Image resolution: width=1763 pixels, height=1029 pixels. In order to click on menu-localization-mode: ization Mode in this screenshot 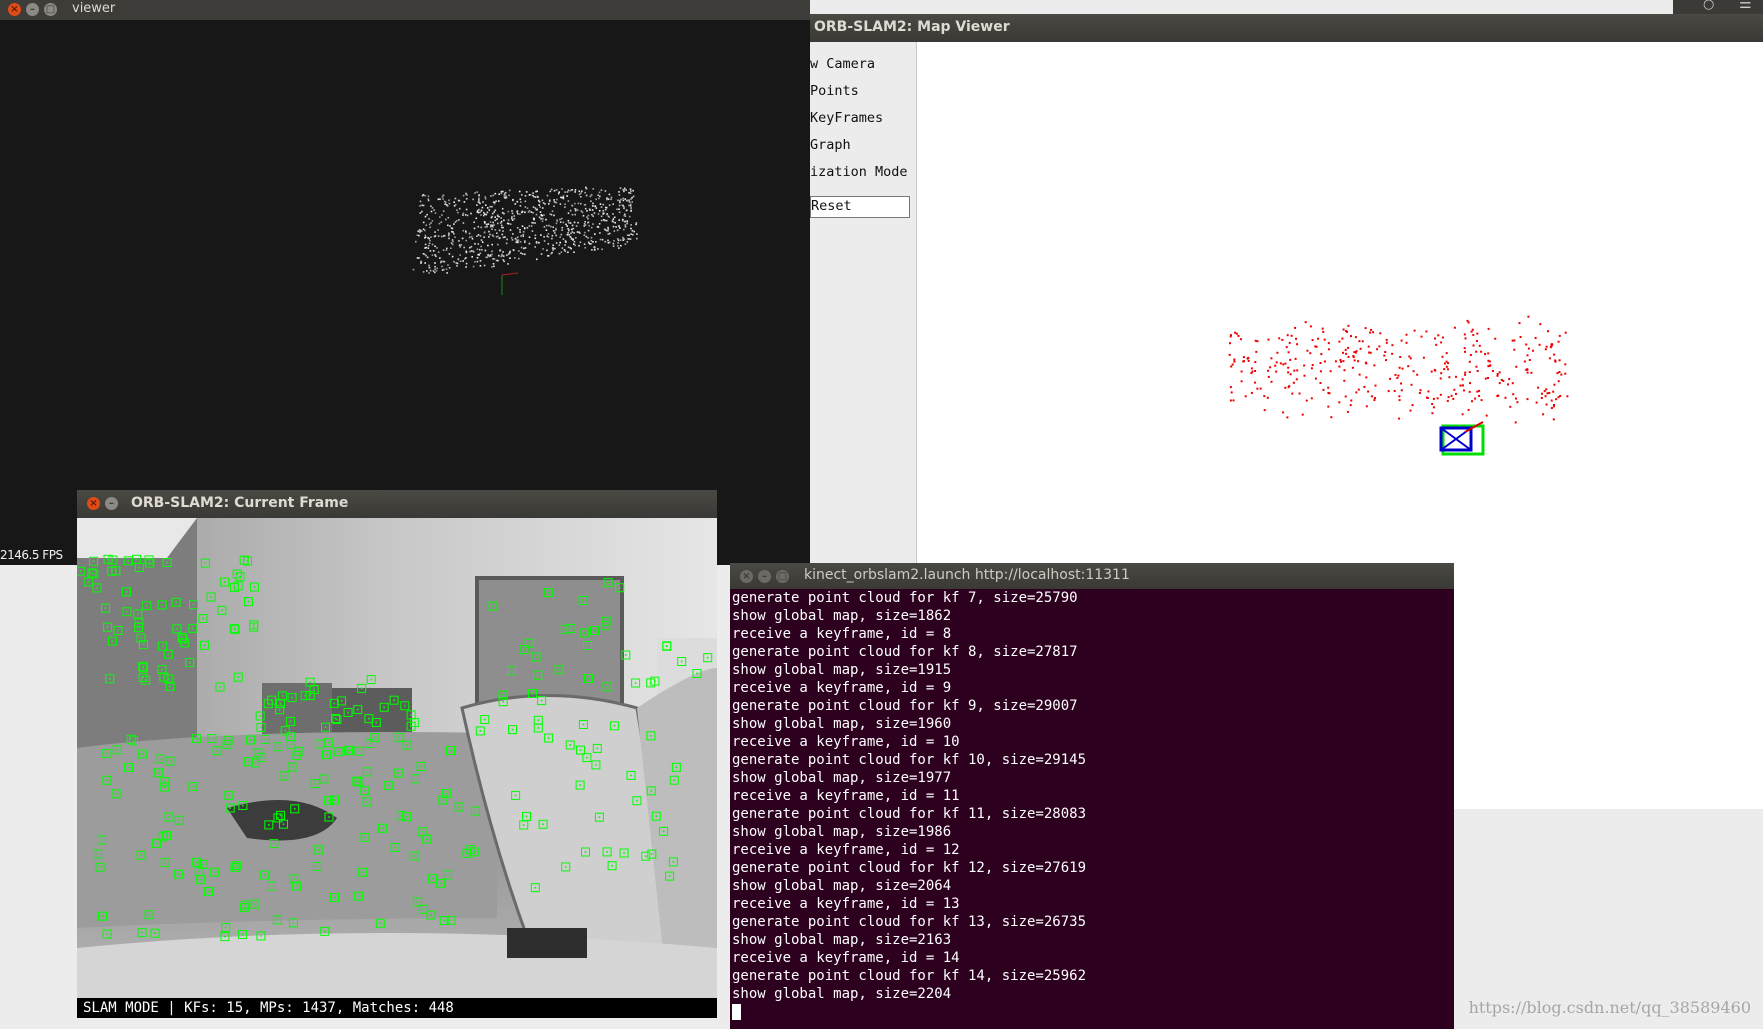, I will do `click(859, 172)`.